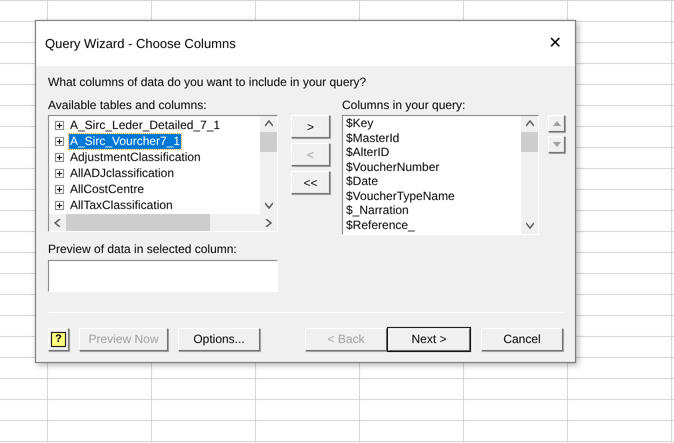 Image resolution: width=674 pixels, height=443 pixels. Describe the element at coordinates (429, 339) in the screenshot. I see `dialog-button: Next >` at that location.